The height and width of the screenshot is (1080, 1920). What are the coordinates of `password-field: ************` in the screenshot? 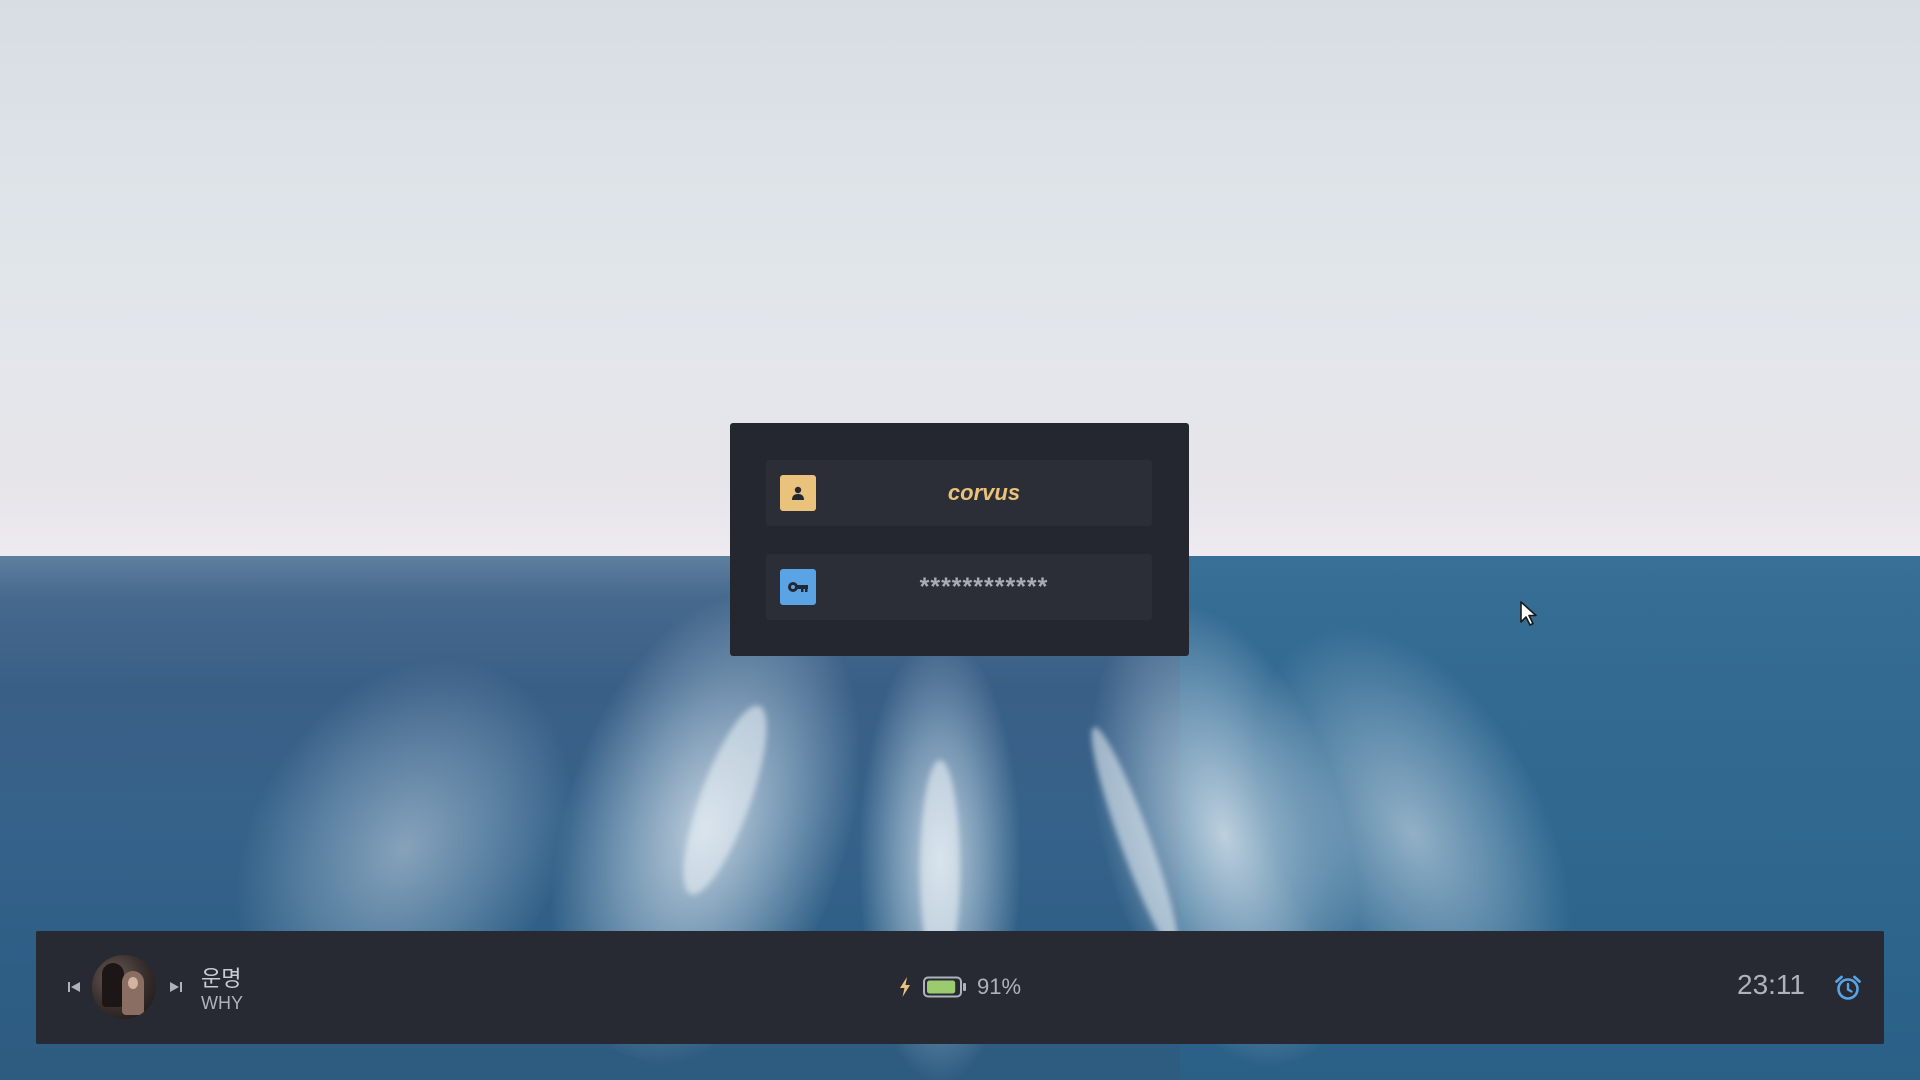 It's located at (959, 587).